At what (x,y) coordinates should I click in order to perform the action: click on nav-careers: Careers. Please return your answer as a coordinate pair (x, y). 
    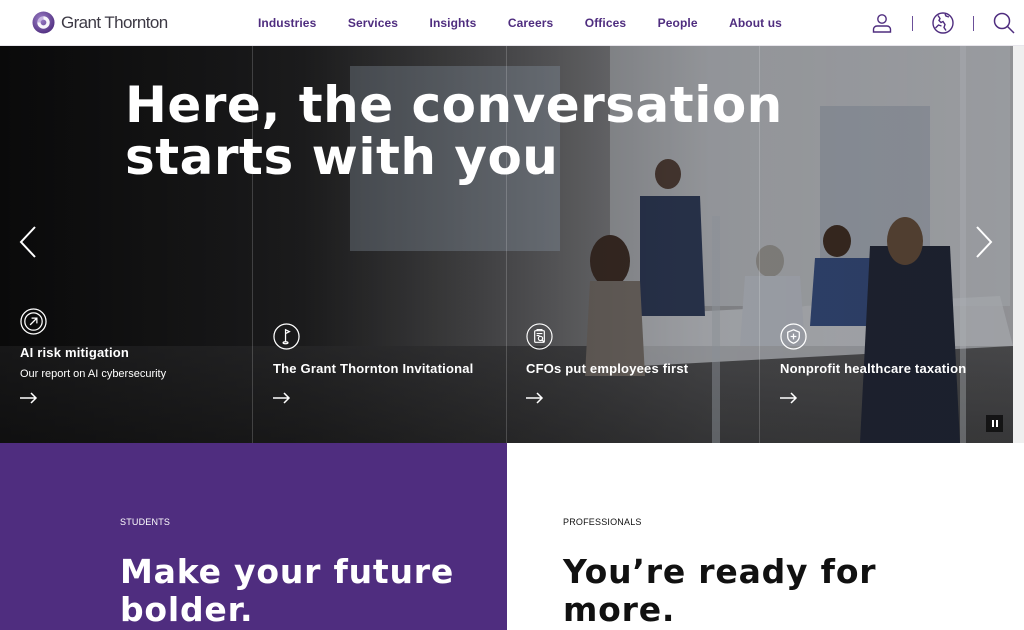
    Looking at the image, I should click on (530, 23).